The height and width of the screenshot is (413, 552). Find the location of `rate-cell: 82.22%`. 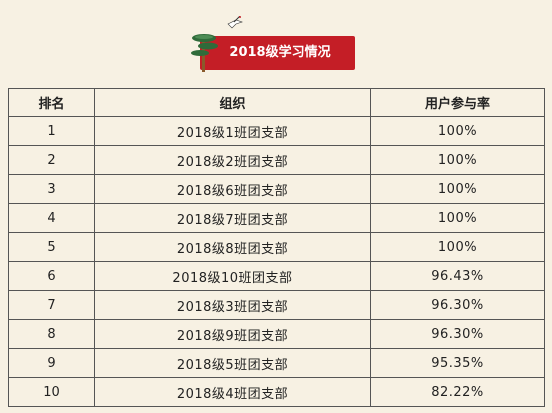

rate-cell: 82.22% is located at coordinates (457, 392).